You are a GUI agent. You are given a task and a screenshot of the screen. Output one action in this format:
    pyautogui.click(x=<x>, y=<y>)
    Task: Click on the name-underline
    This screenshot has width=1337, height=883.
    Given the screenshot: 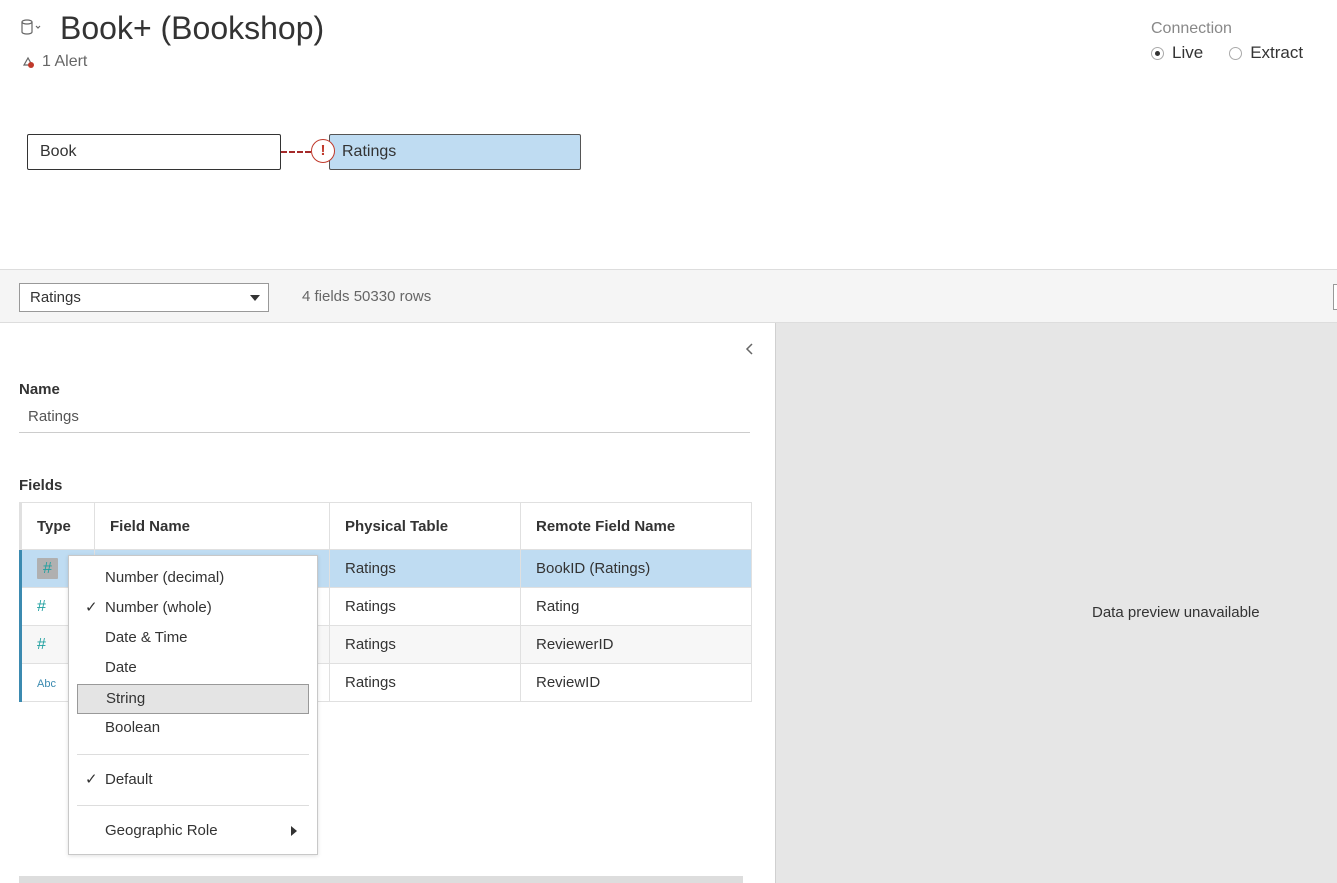 What is the action you would take?
    pyautogui.click(x=384, y=432)
    